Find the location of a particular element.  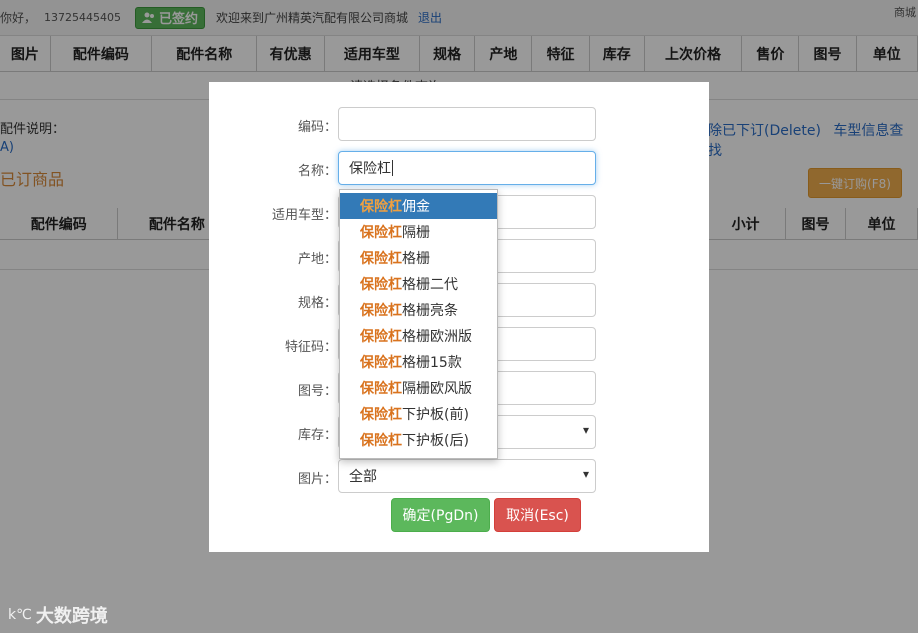

feature-code-label: 特征码： is located at coordinates (310, 347).